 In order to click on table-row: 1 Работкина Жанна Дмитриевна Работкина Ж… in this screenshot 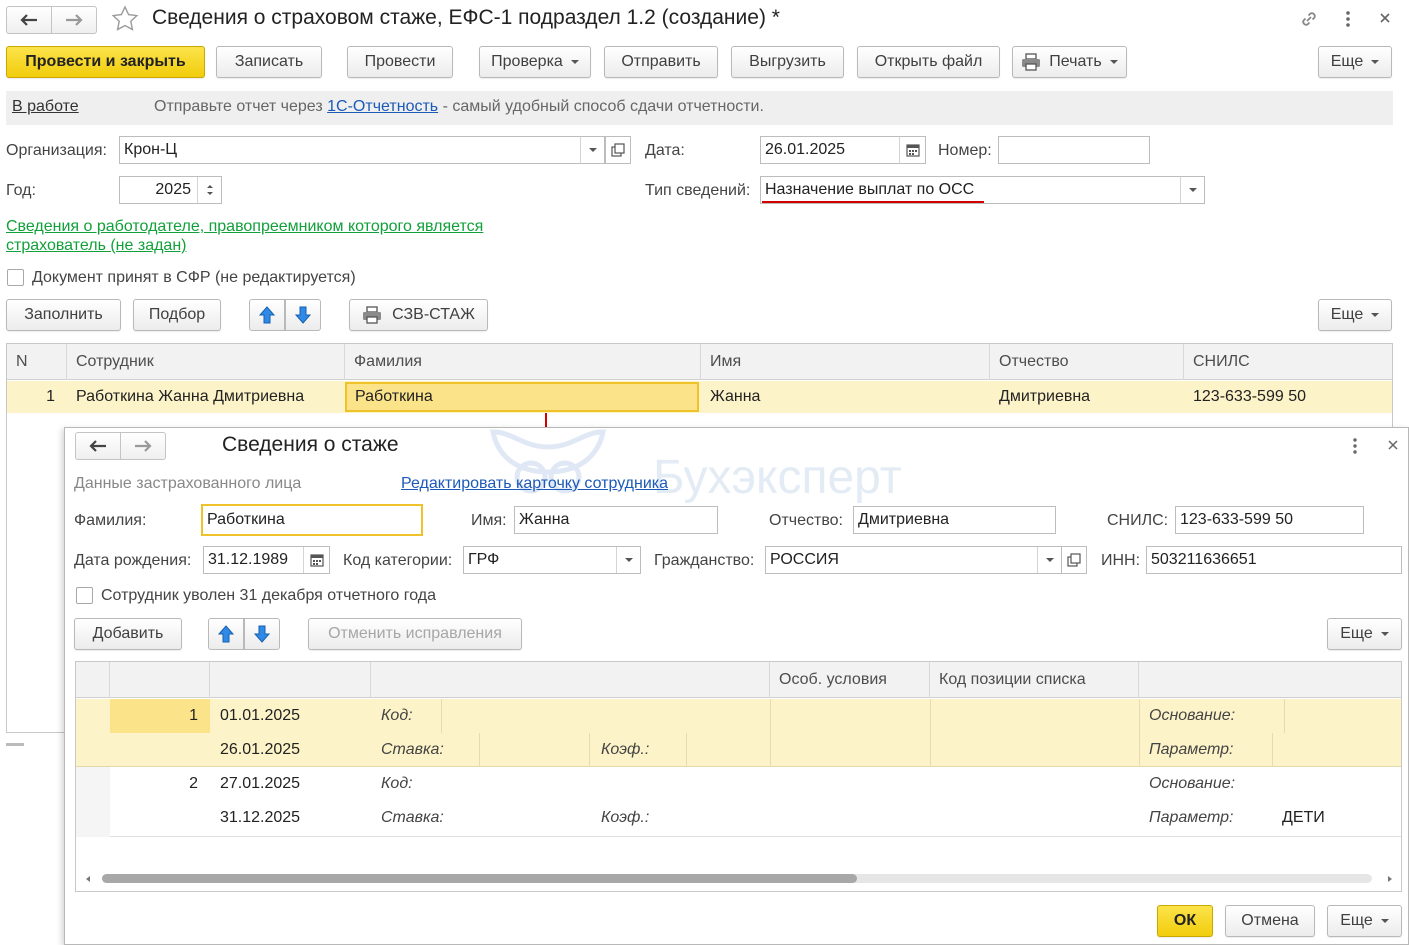, I will do `click(699, 397)`.